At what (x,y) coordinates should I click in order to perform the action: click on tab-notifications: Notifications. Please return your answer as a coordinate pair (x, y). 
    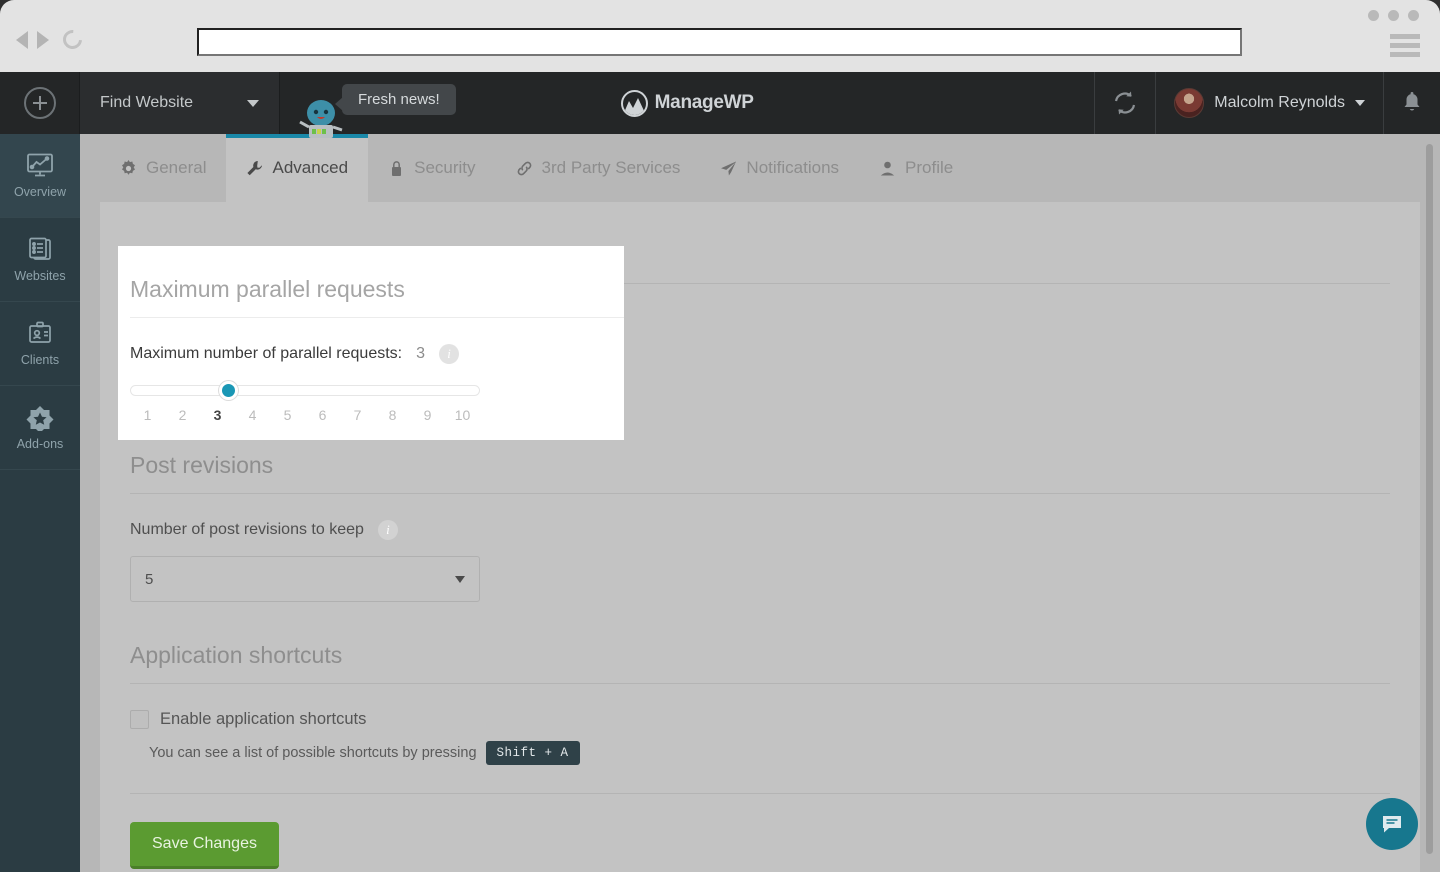
    Looking at the image, I should click on (779, 168).